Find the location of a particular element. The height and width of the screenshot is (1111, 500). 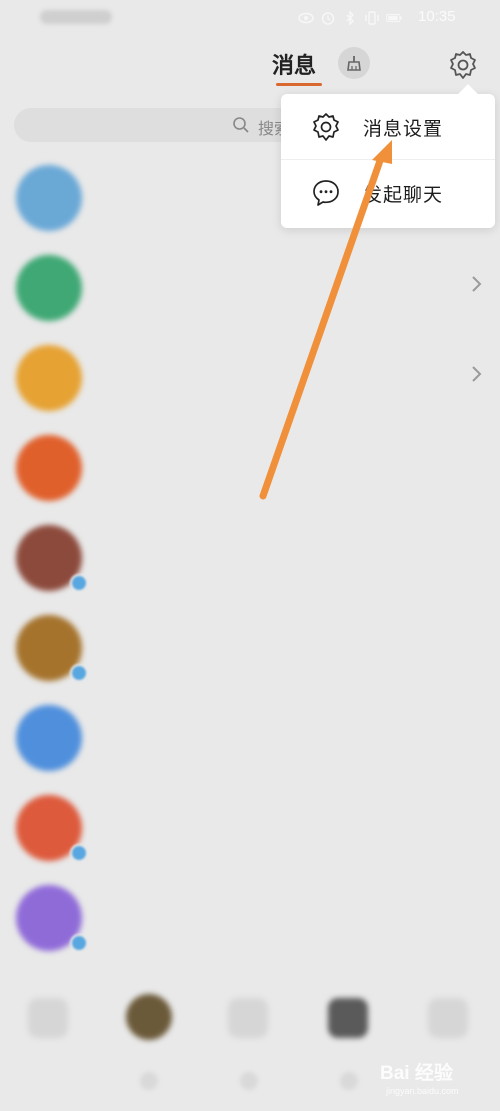

chat-bubble-icon is located at coordinates (326, 193).